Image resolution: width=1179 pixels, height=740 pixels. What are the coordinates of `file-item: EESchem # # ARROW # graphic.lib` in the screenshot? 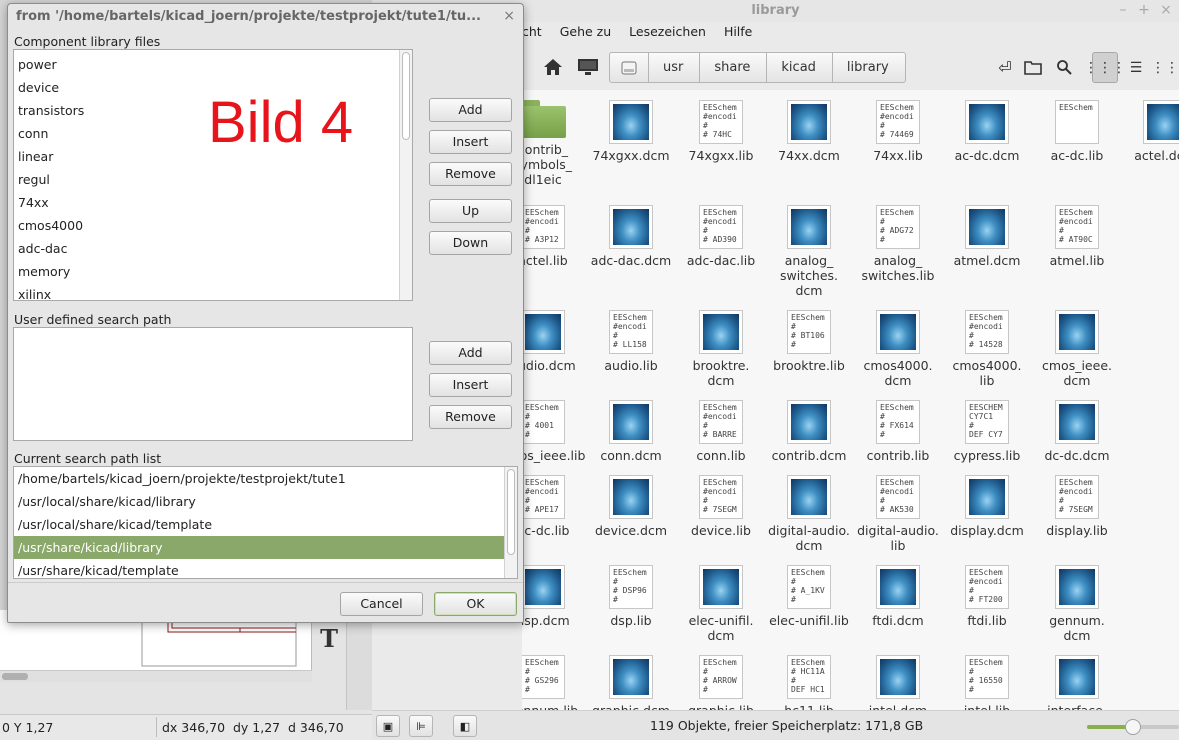 It's located at (721, 682).